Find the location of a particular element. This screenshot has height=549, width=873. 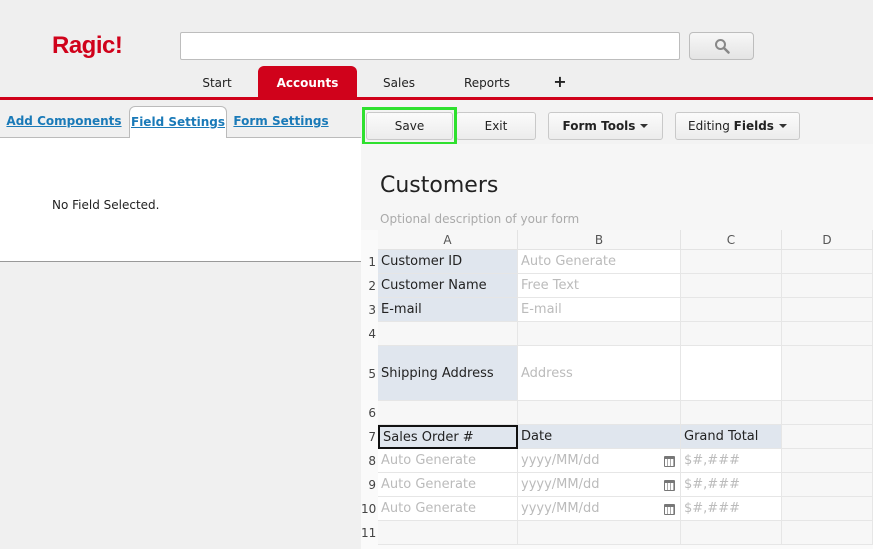

editing-prefix: Editing is located at coordinates (709, 126).